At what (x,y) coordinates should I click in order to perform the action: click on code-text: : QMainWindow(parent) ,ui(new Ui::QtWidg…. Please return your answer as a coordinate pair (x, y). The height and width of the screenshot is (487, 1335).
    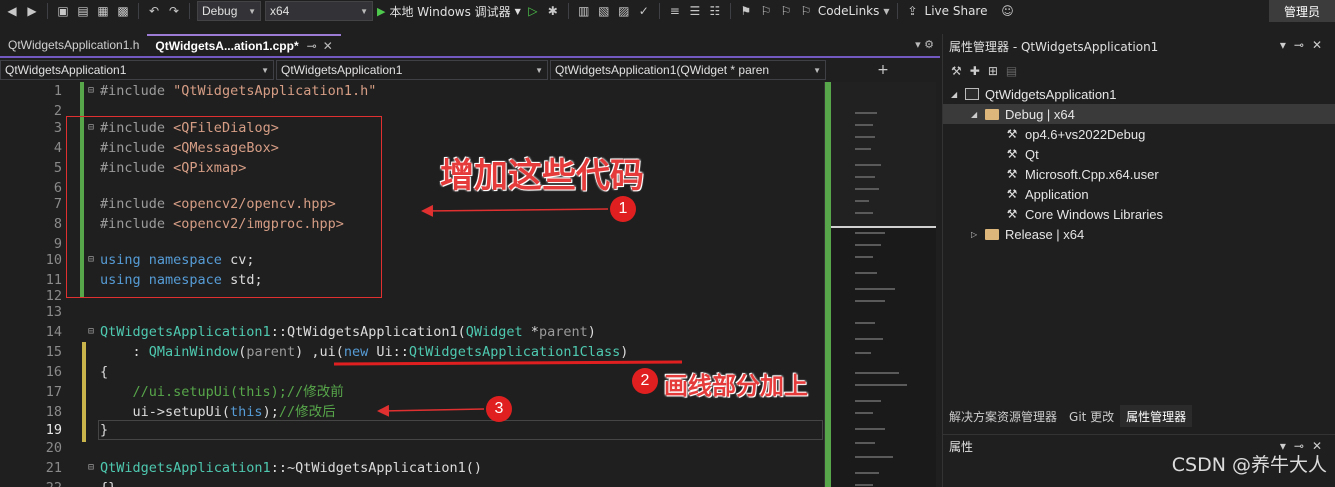
    Looking at the image, I should click on (364, 352).